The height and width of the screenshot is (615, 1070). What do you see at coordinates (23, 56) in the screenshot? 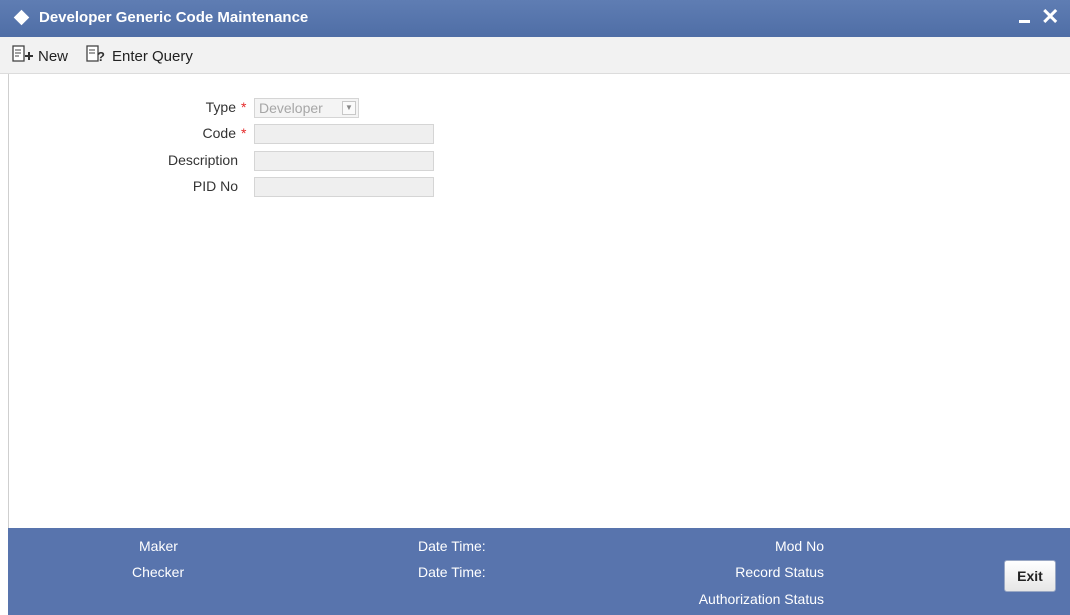
I see `new-record-icon` at bounding box center [23, 56].